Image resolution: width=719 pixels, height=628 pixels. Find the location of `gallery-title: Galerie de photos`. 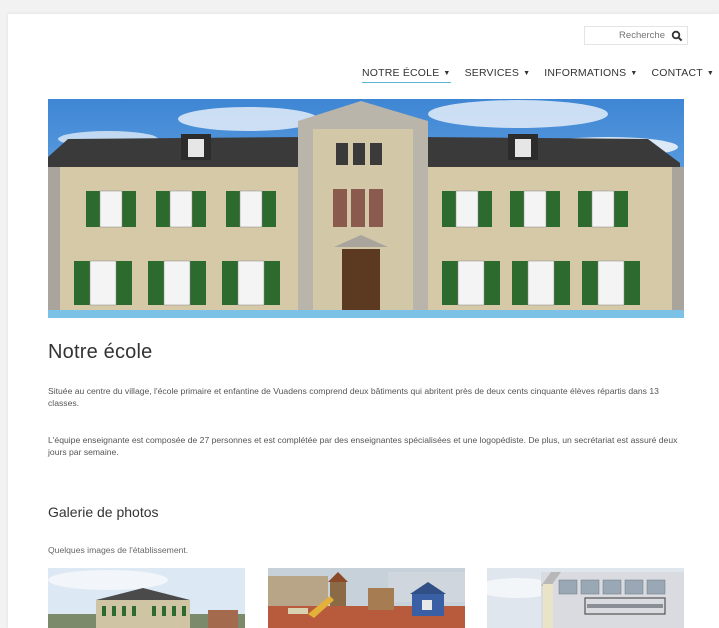

gallery-title: Galerie de photos is located at coordinates (103, 512).